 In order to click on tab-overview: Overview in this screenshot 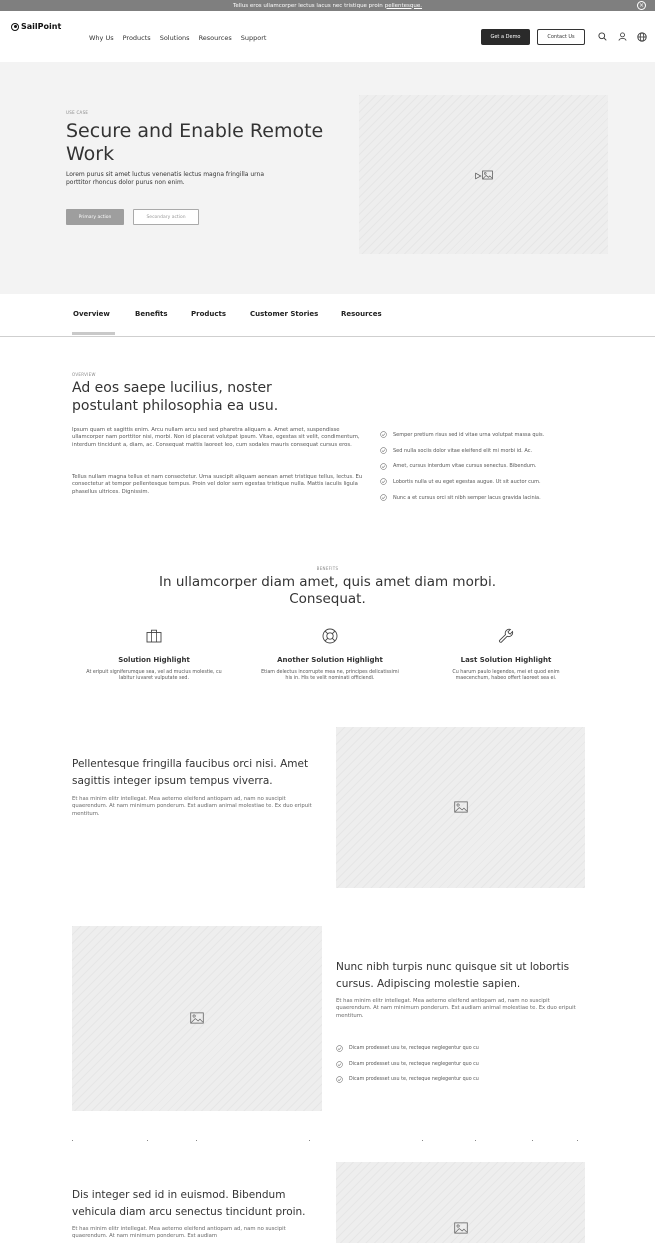, I will do `click(91, 314)`.